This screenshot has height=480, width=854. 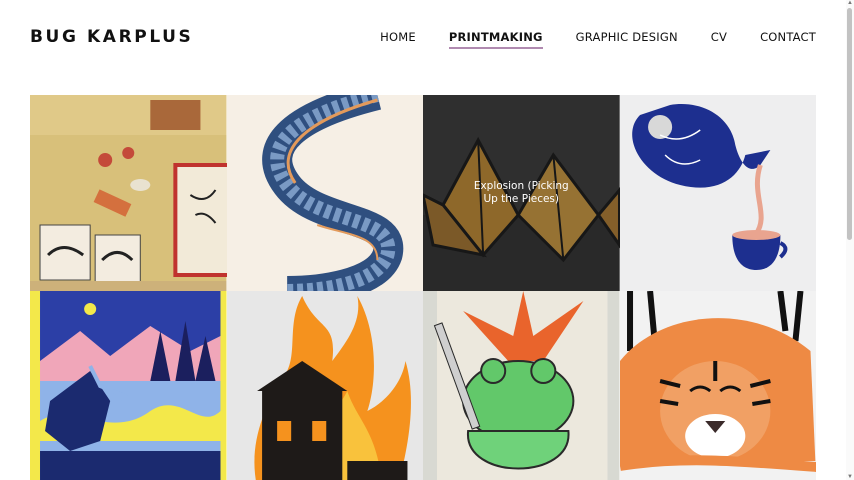 What do you see at coordinates (850, 3) in the screenshot?
I see `scroll-up-arrow-icon: ▲` at bounding box center [850, 3].